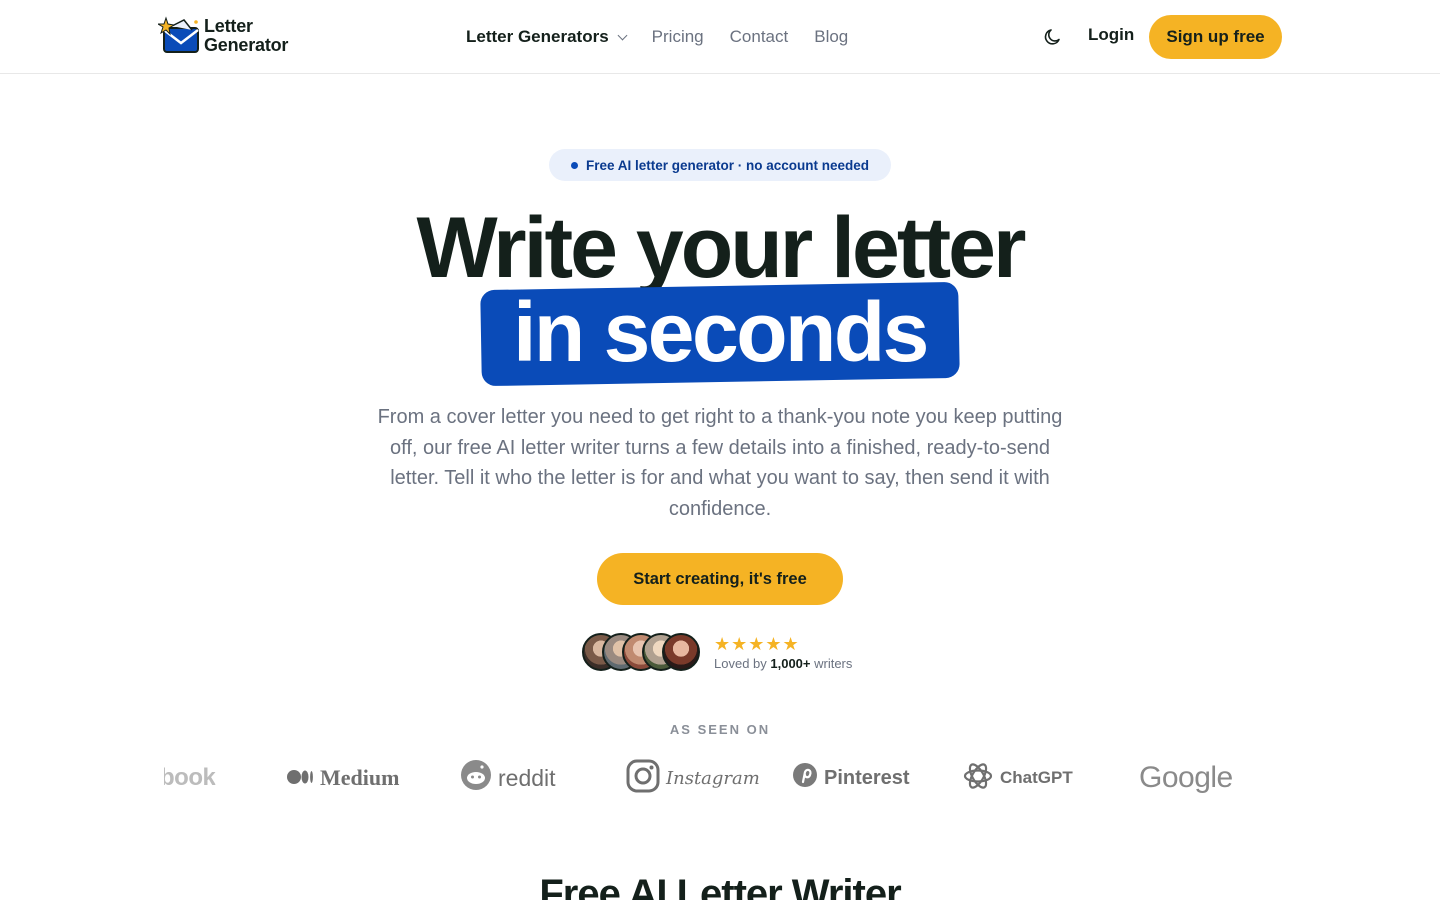 Image resolution: width=1440 pixels, height=900 pixels. What do you see at coordinates (1053, 37) in the screenshot?
I see `moon-icon` at bounding box center [1053, 37].